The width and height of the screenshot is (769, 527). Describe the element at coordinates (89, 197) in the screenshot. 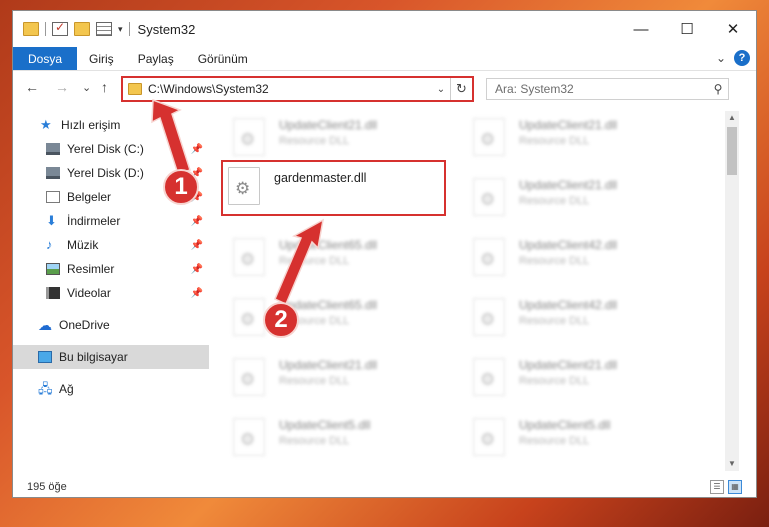

I see `sidebar-item-label: Belgeler` at that location.